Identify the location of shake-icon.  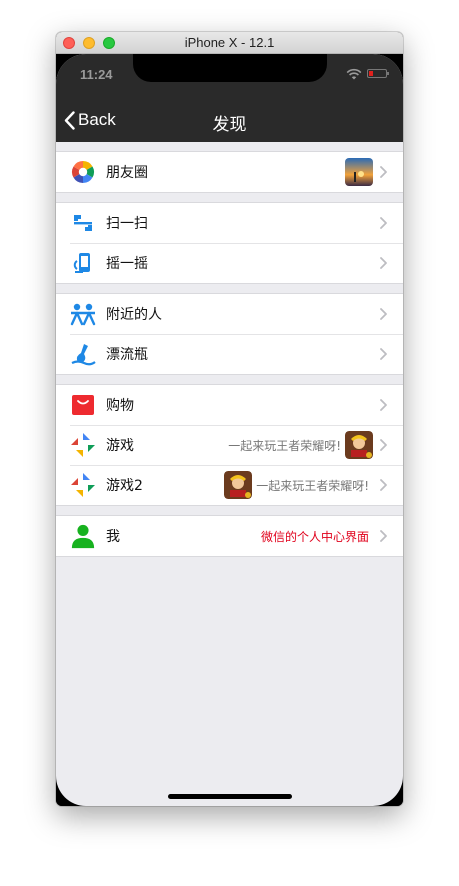
(83, 263).